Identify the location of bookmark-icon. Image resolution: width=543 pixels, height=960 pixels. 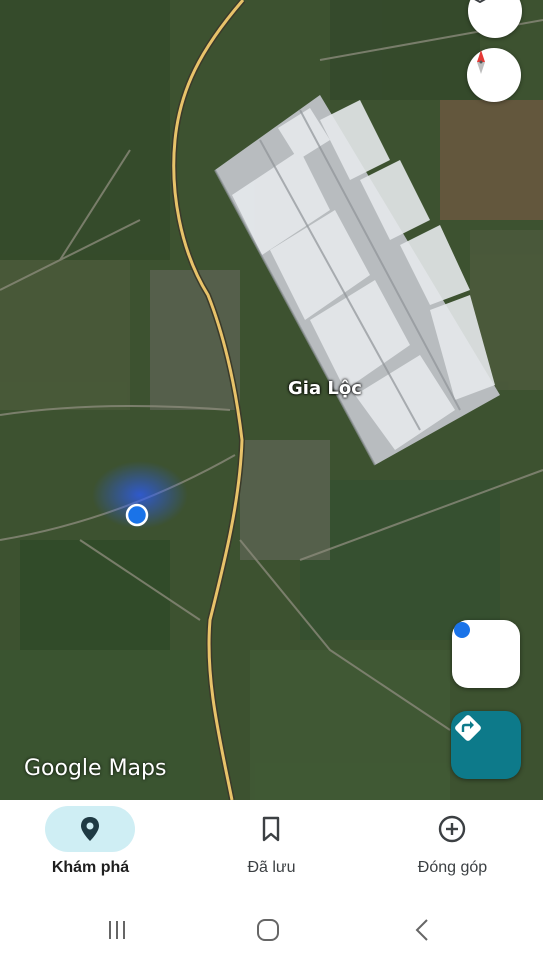
(271, 829).